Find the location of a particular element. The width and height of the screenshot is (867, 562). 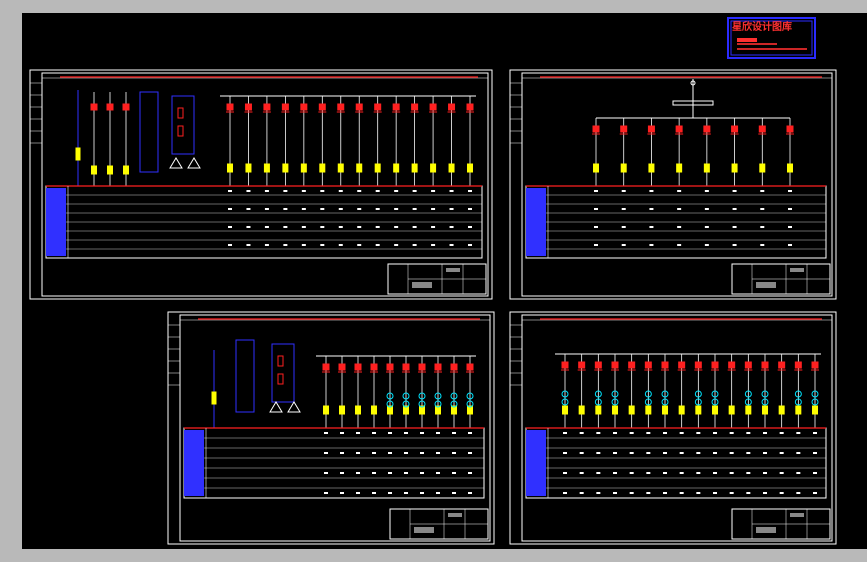

feed-tag is located at coordinates (214, 398).